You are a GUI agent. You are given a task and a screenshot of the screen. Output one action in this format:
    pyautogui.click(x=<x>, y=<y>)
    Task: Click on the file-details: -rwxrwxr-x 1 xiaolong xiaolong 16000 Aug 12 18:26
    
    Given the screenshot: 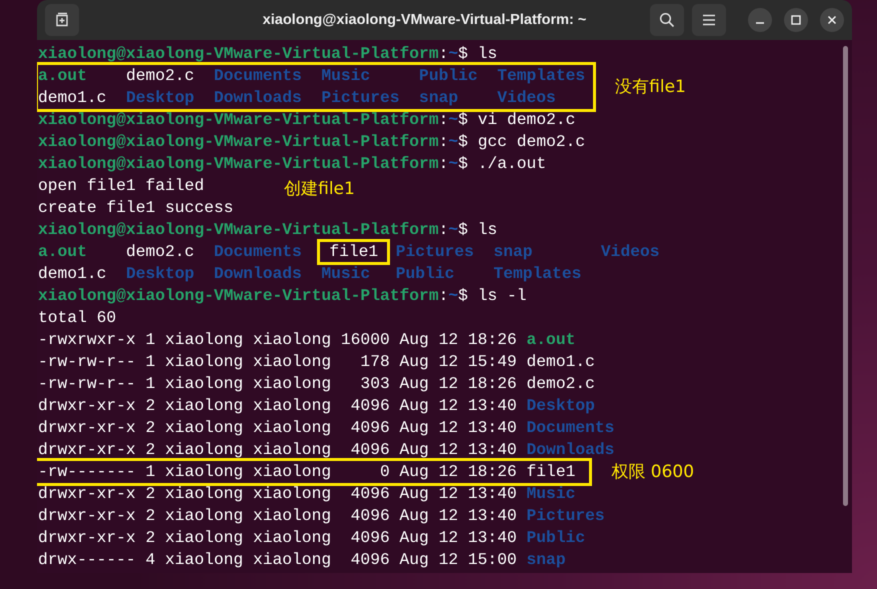 What is the action you would take?
    pyautogui.click(x=277, y=340)
    